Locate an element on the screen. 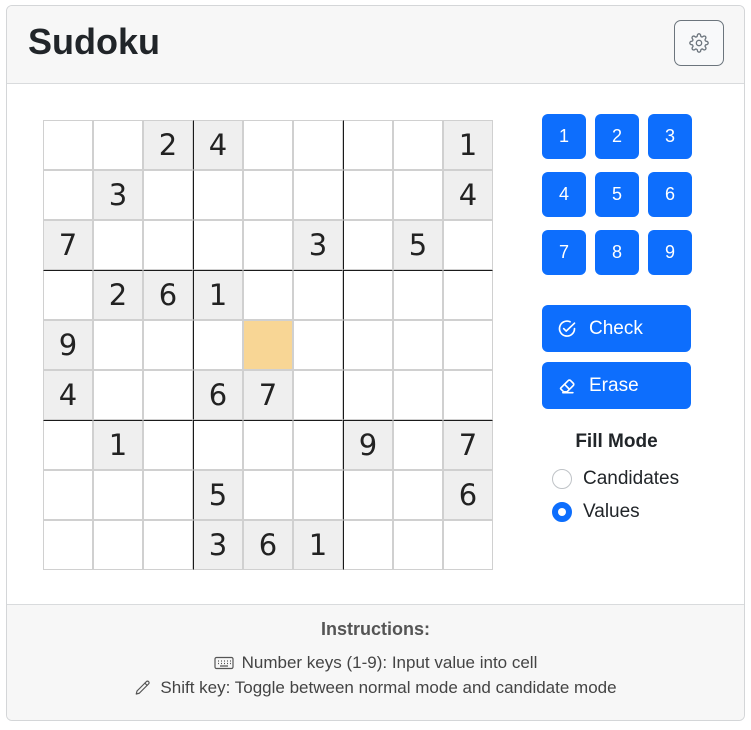 The image size is (751, 730). sudoku-cell-r5-c8 is located at coordinates (418, 345).